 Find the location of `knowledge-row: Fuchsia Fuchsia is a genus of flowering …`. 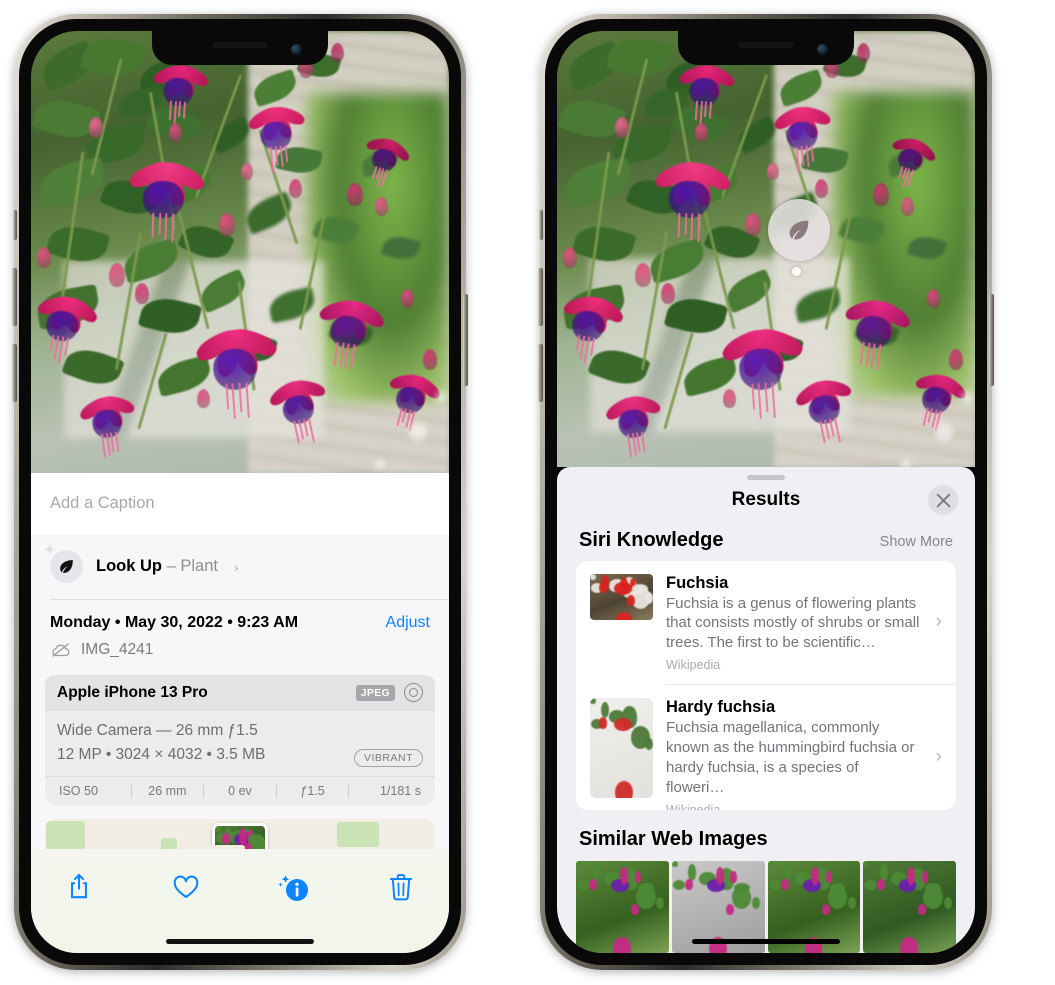

knowledge-row: Fuchsia Fuchsia is a genus of flowering … is located at coordinates (766, 623).